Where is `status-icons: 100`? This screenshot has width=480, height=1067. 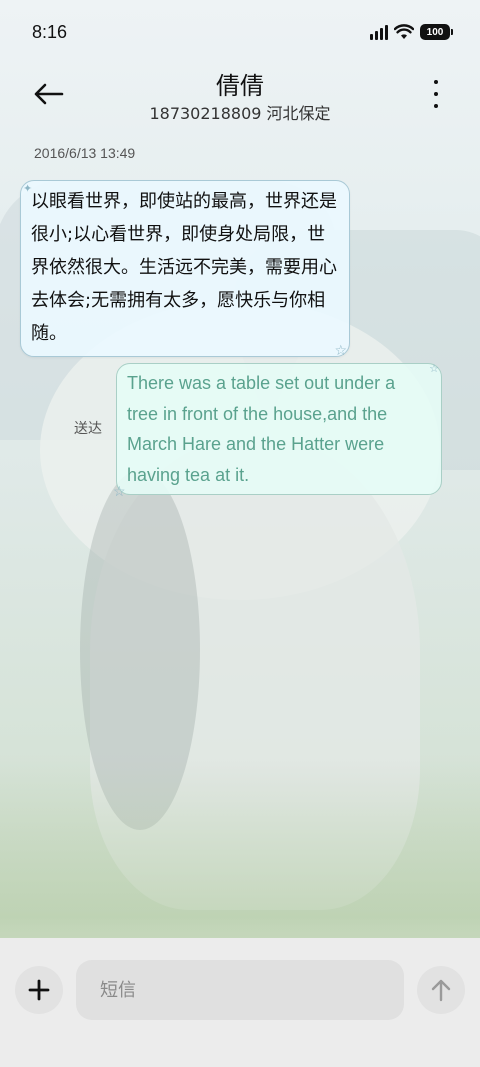 status-icons: 100 is located at coordinates (411, 32).